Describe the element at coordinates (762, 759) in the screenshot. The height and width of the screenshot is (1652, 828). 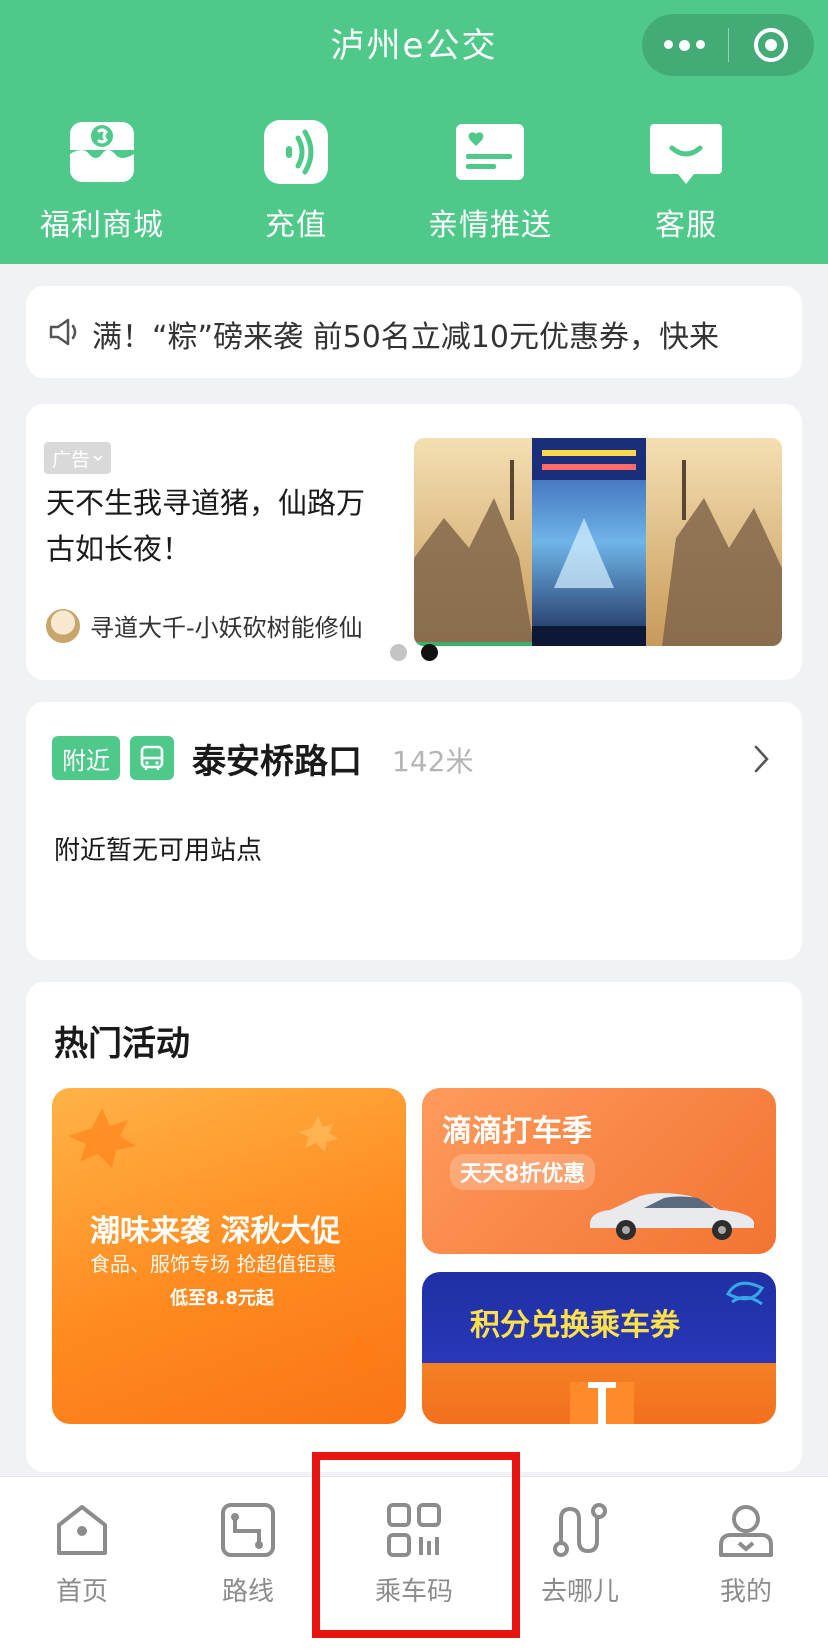
I see `chevron-right-icon` at that location.